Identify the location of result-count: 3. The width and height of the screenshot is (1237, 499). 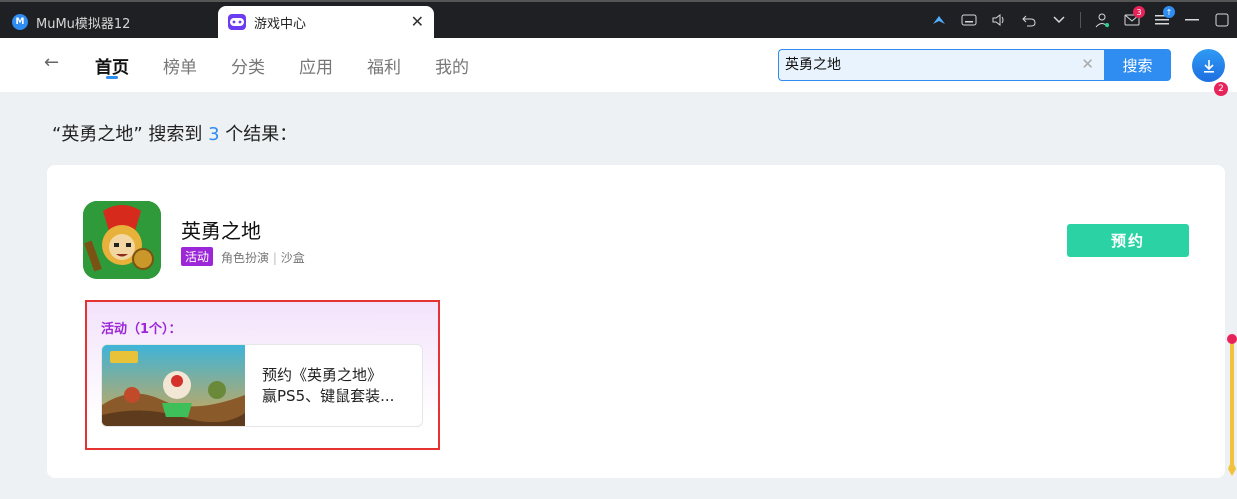
(214, 134).